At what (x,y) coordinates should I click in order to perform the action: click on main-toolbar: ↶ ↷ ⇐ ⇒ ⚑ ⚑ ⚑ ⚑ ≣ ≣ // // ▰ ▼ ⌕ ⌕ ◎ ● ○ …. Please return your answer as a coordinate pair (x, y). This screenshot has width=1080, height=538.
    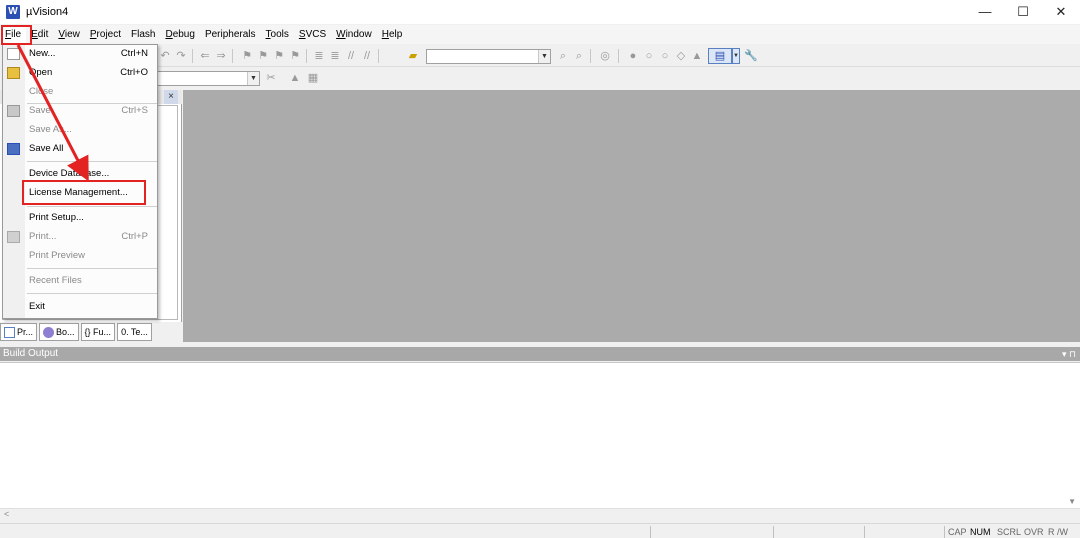
    Looking at the image, I should click on (615, 56).